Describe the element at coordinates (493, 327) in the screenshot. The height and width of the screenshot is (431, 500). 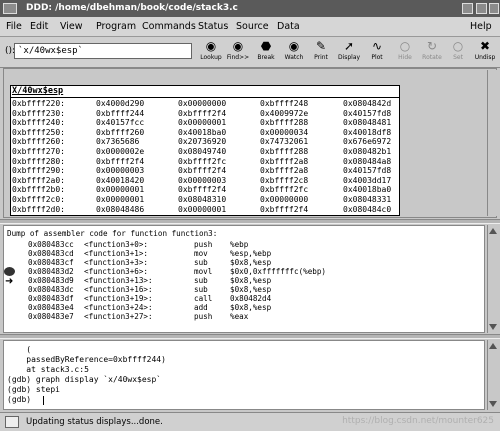
I see `scroll-down-icon` at that location.